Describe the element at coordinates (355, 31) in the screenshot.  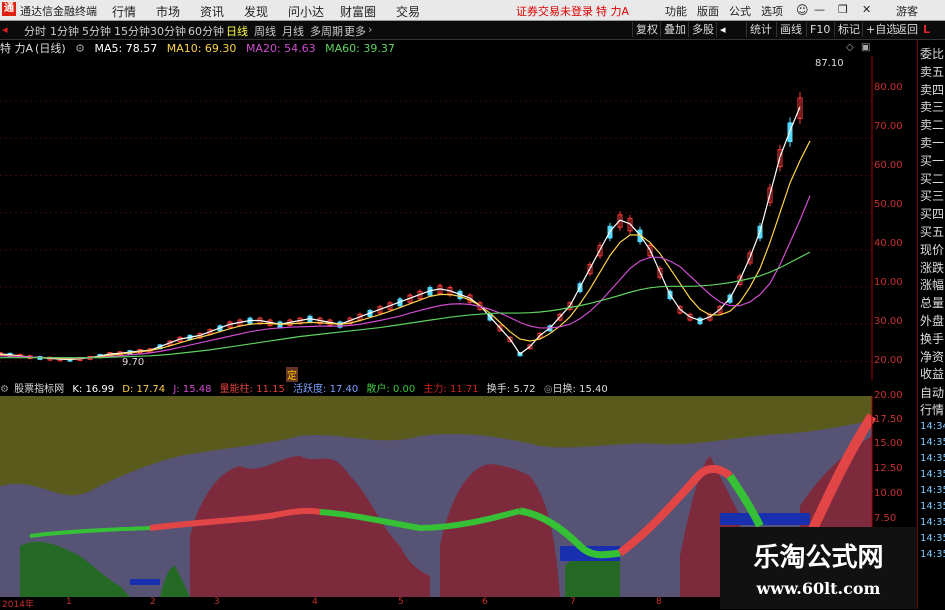
I see `period-tab-more: 更多` at that location.